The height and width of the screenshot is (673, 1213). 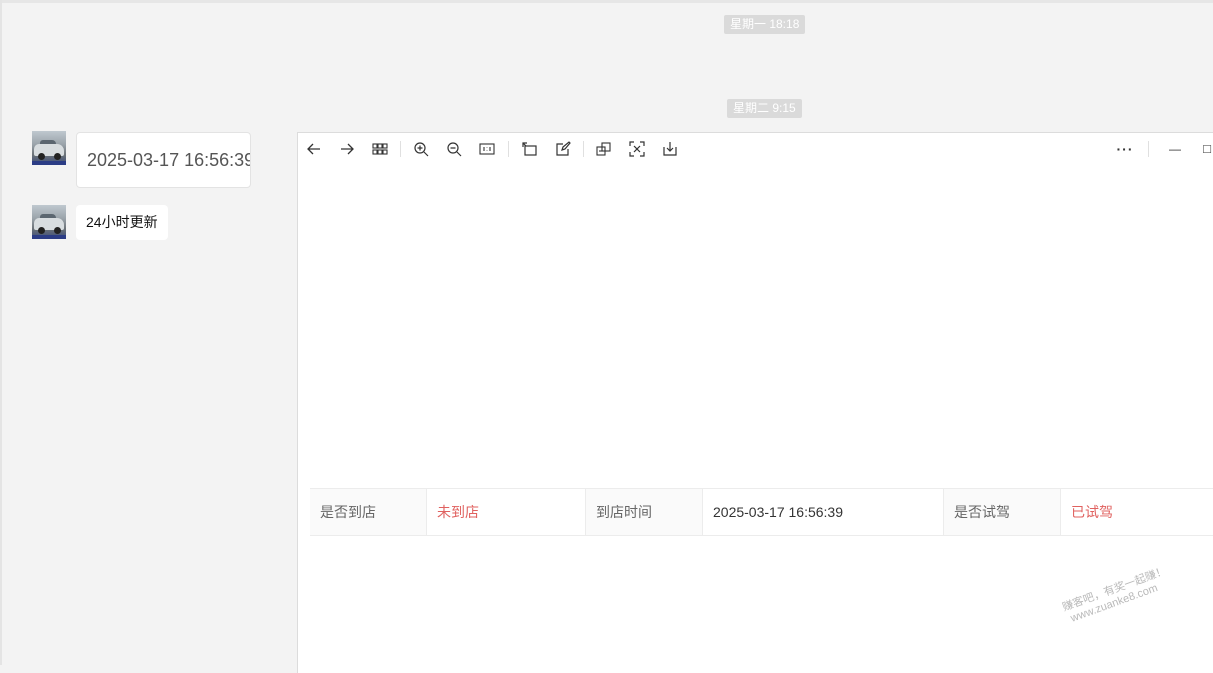 What do you see at coordinates (637, 149) in the screenshot?
I see `scan-icon` at bounding box center [637, 149].